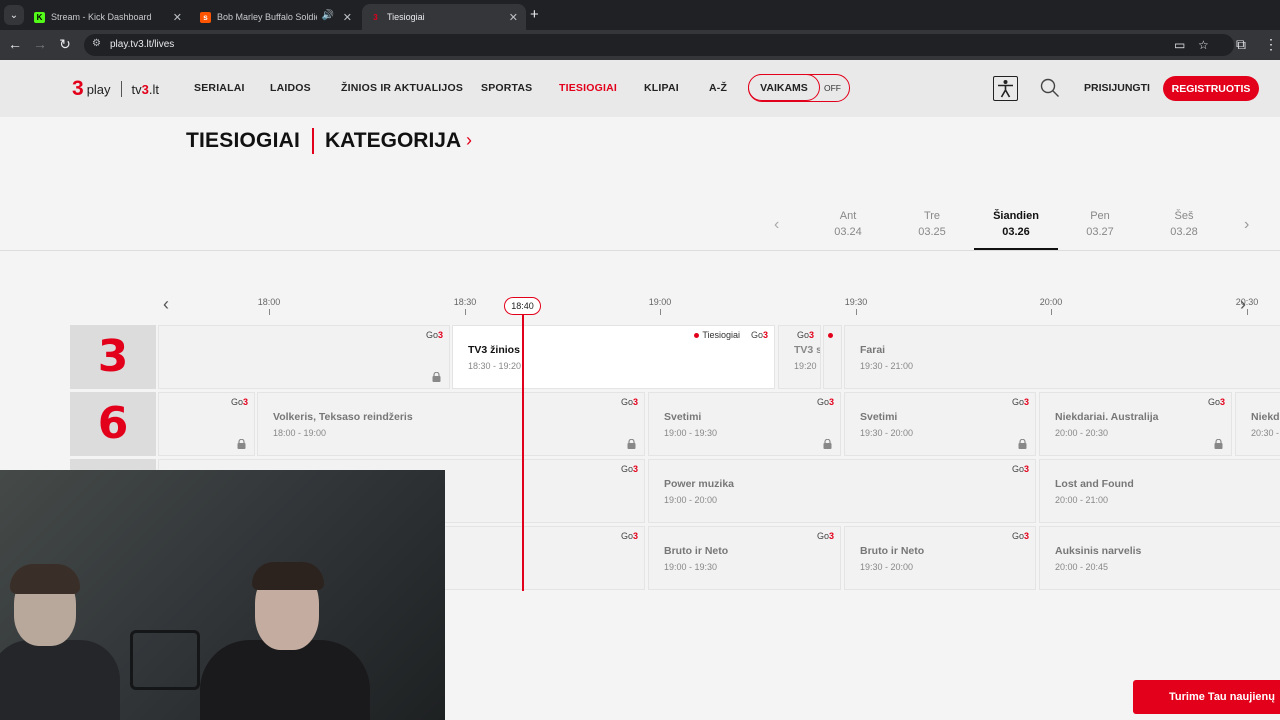  I want to click on program-card-live: Tiesiogiai Go3 TV3 žinios 18:30 - 19:20, so click(613, 357).